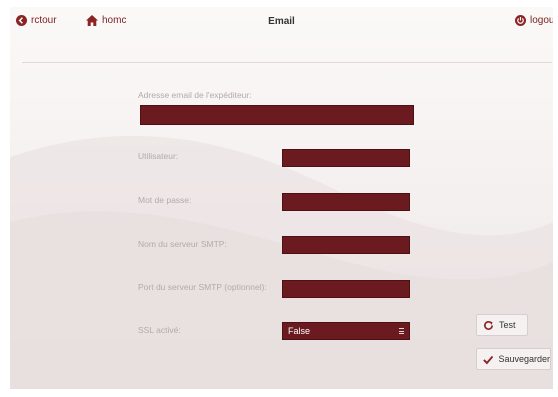 This screenshot has width=558, height=397. What do you see at coordinates (299, 331) in the screenshot?
I see `ssl-selected-value: False` at bounding box center [299, 331].